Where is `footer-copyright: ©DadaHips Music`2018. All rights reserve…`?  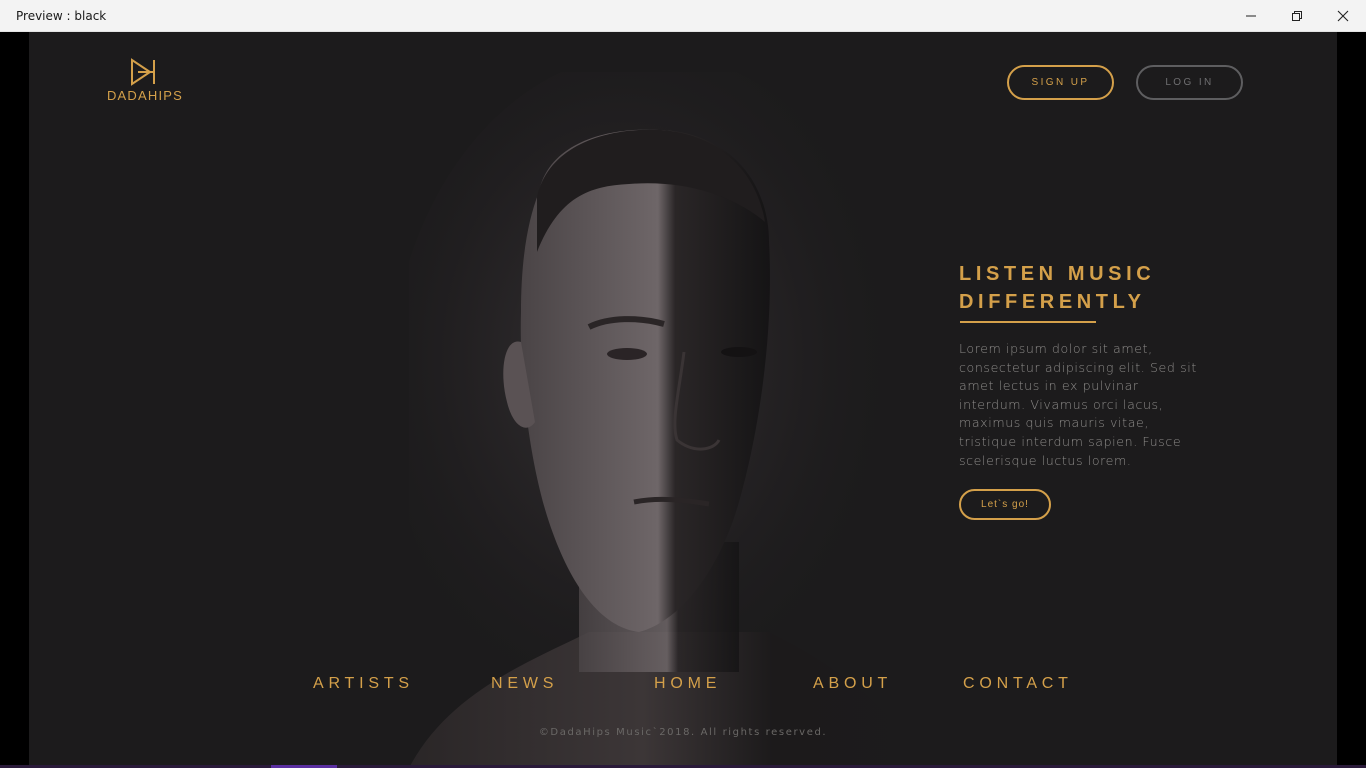 footer-copyright: ©DadaHips Music`2018. All rights reserve… is located at coordinates (683, 732).